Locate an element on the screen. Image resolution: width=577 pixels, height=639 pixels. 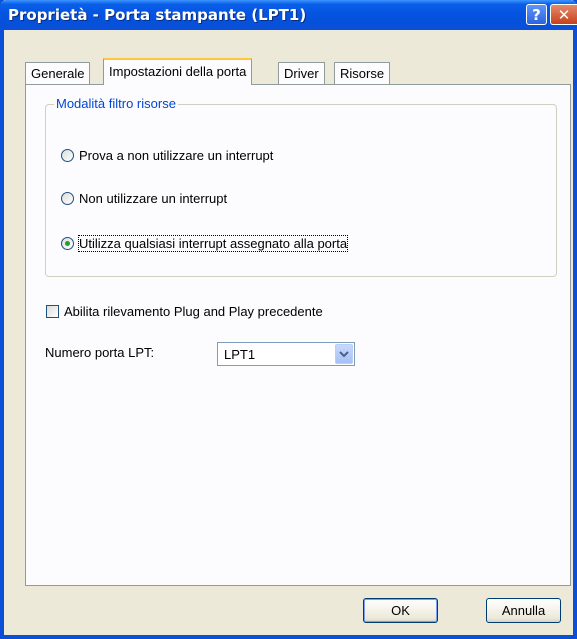
help-icon: ? is located at coordinates (536, 14).